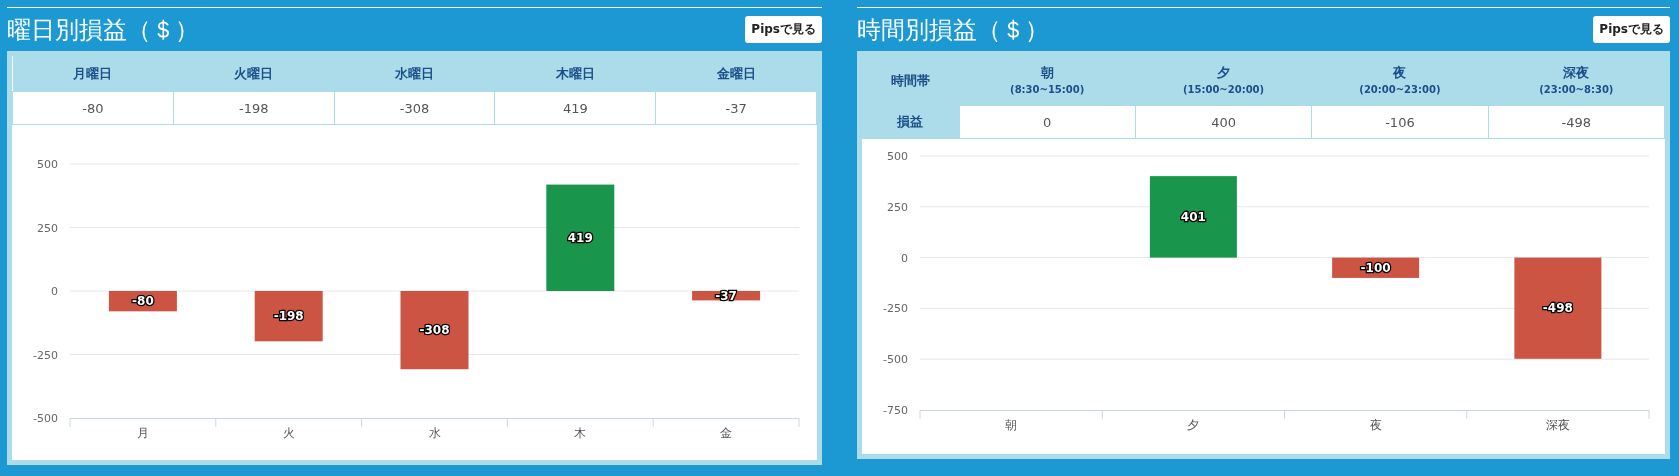 The height and width of the screenshot is (476, 1679). What do you see at coordinates (93, 74) in the screenshot?
I see `table-header: 月曜日` at bounding box center [93, 74].